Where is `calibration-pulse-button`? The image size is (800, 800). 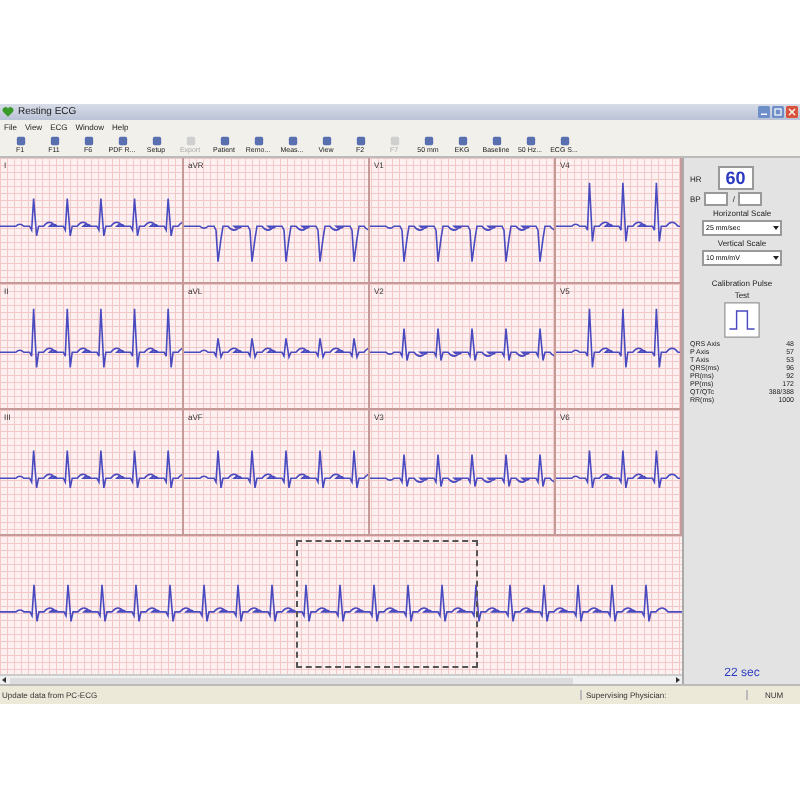
calibration-pulse-button is located at coordinates (742, 320).